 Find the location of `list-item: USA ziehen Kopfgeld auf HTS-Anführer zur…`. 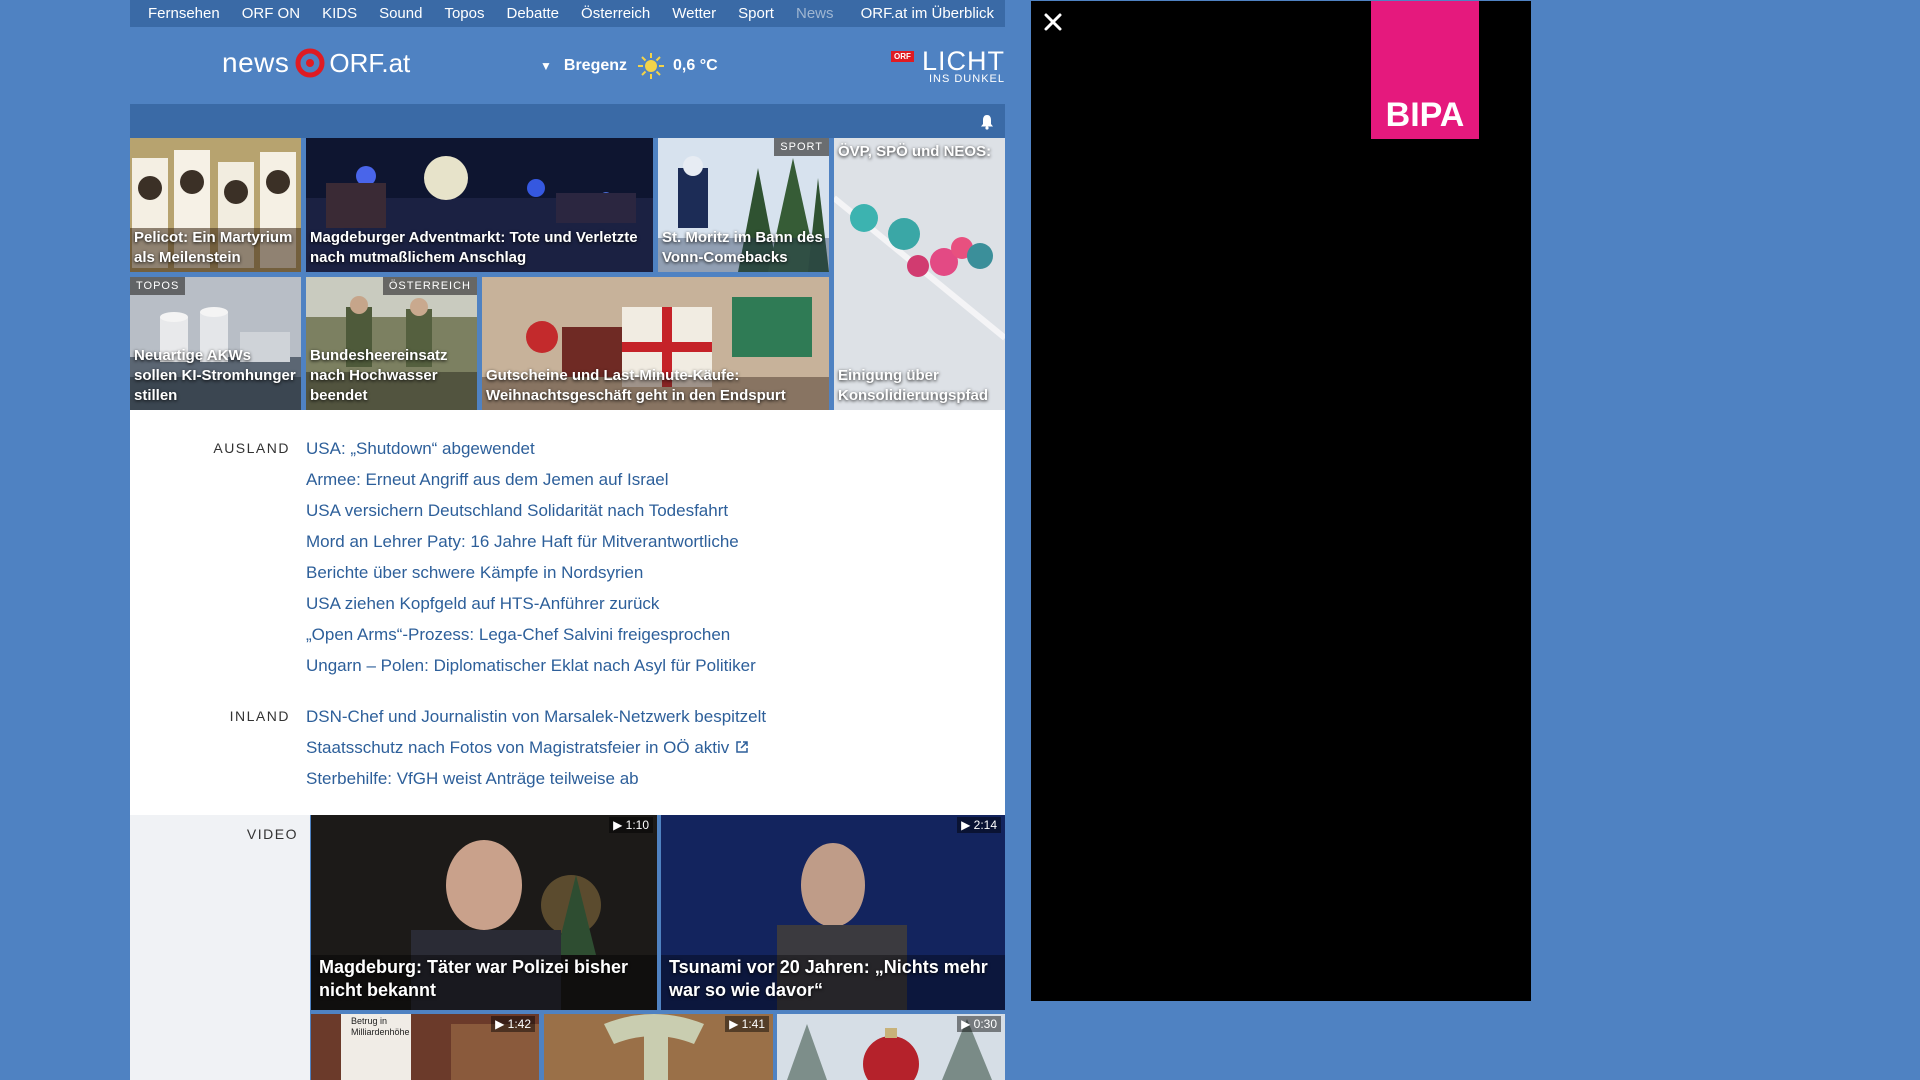

list-item: USA ziehen Kopfgeld auf HTS-Anführer zur… is located at coordinates (531, 608).